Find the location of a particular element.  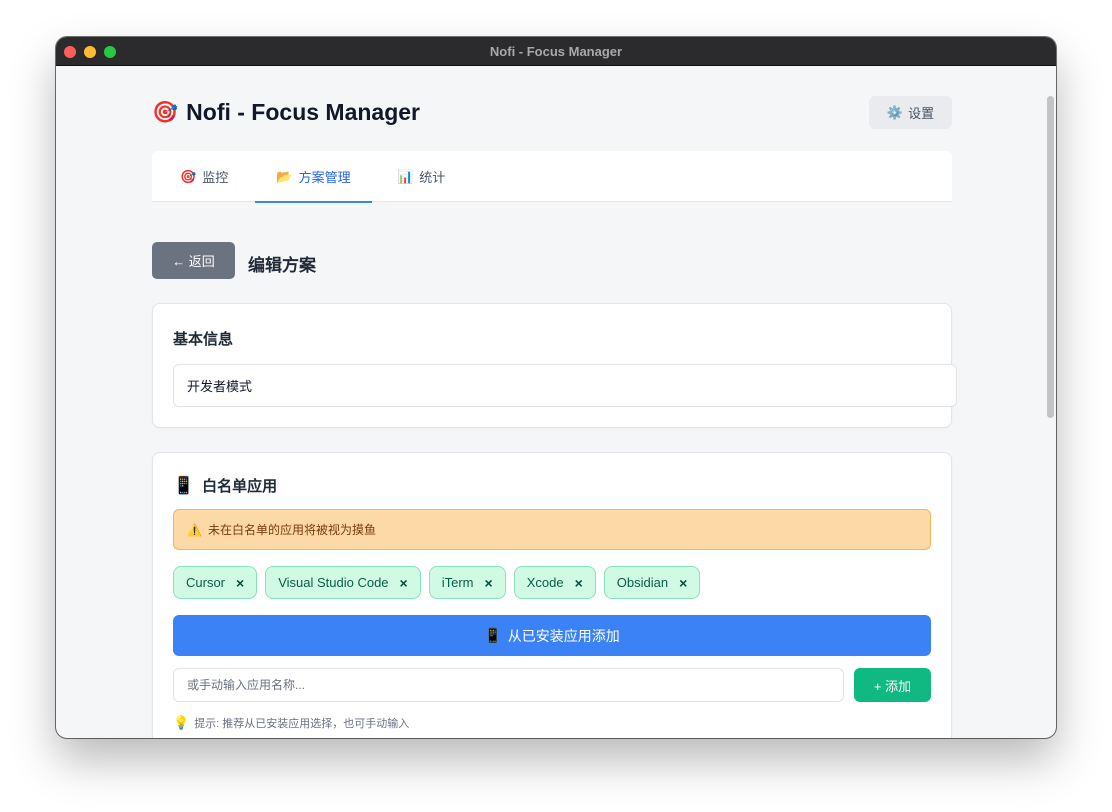

settings-button: ⚙️ 设置 is located at coordinates (910, 112).